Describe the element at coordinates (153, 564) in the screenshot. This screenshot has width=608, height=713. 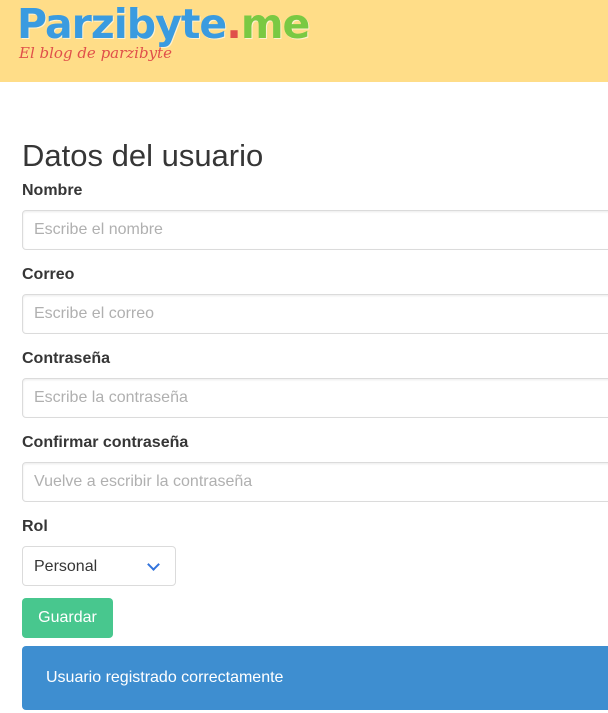
I see `chevron-down-icon` at that location.